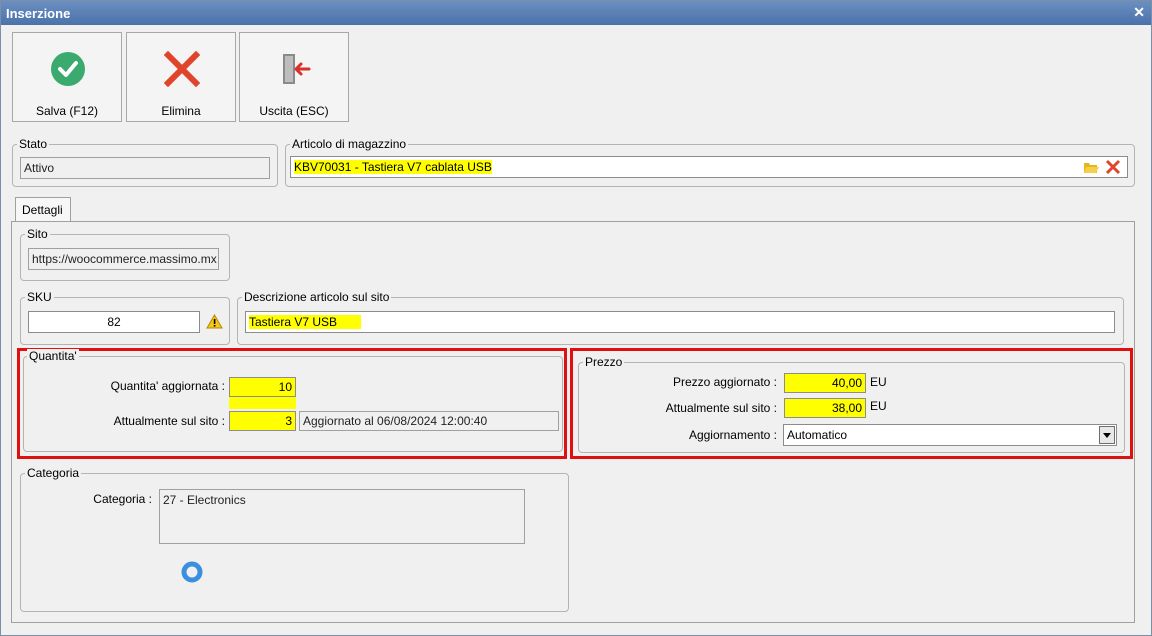  I want to click on quantita-legend: Quantita', so click(53, 356).